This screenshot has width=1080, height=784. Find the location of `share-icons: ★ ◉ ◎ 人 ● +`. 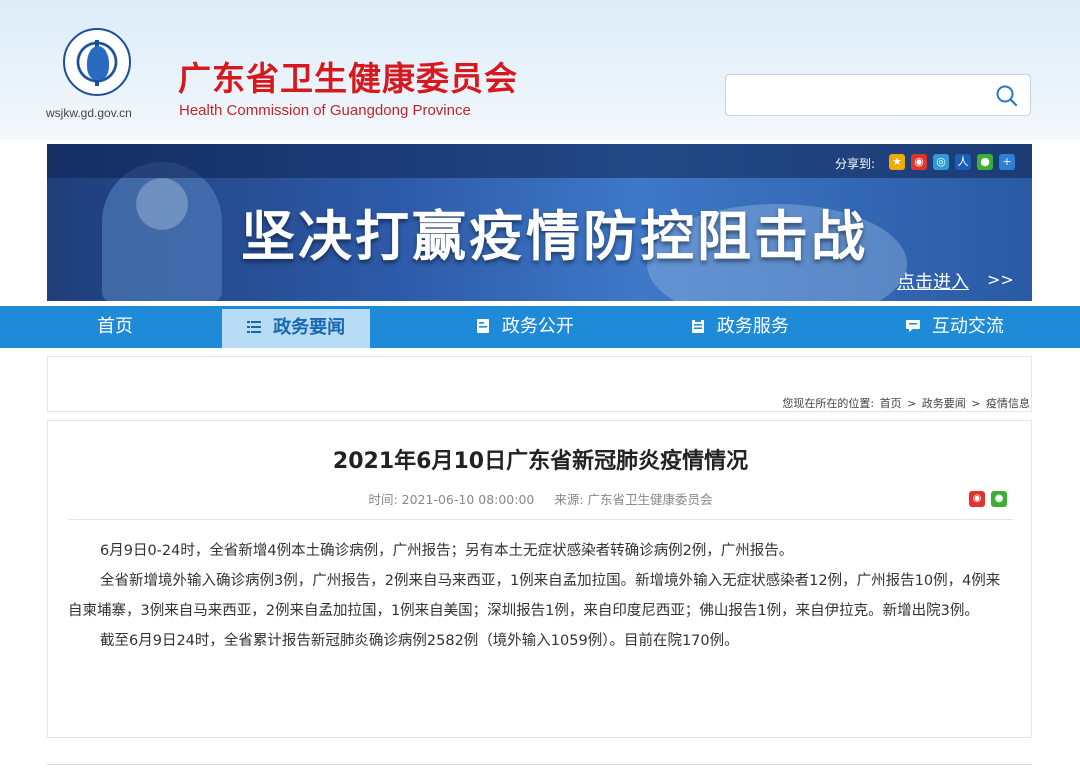

share-icons: ★ ◉ ◎ 人 ● + is located at coordinates (952, 162).